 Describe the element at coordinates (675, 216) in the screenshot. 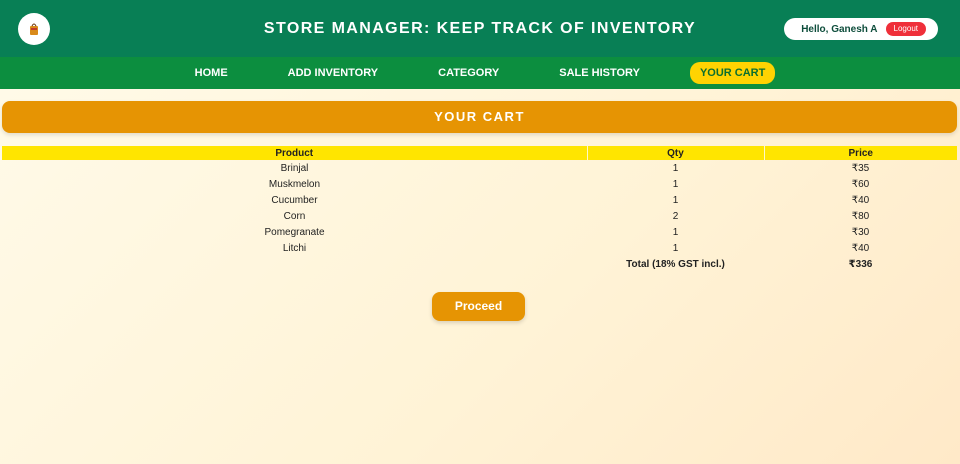

I see `cell-qty: 2` at that location.